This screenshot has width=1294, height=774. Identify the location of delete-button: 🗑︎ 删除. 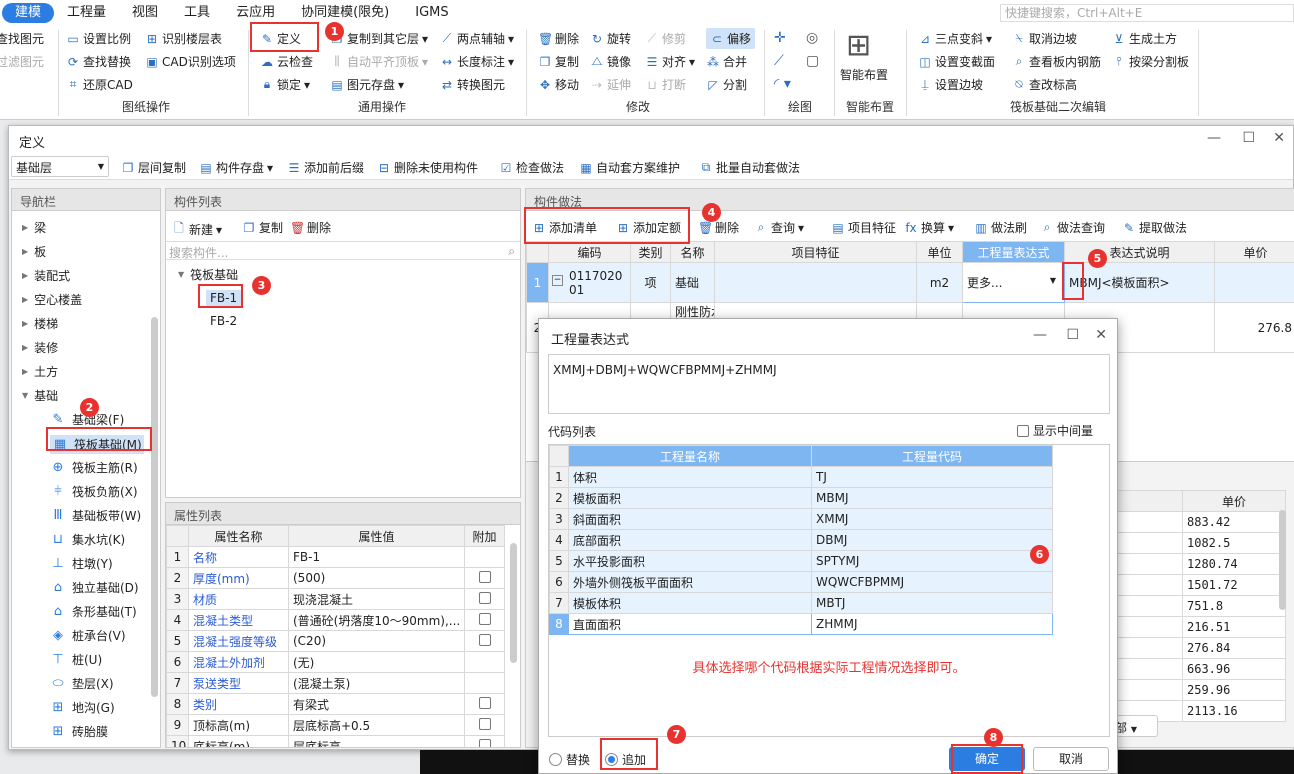
(558, 38).